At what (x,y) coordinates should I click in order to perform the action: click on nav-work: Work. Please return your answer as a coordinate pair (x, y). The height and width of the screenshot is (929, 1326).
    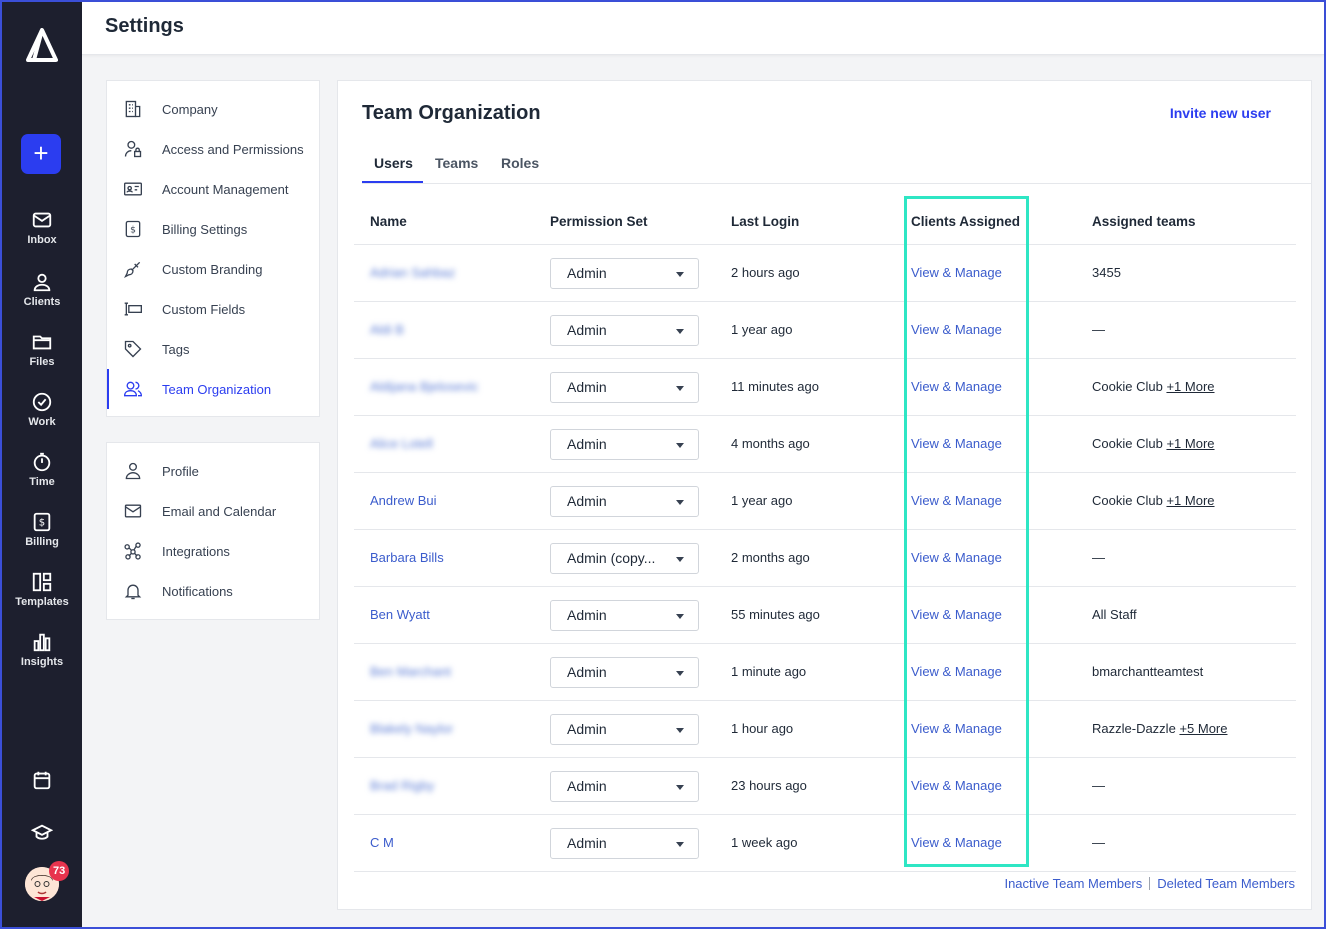
    Looking at the image, I should click on (42, 409).